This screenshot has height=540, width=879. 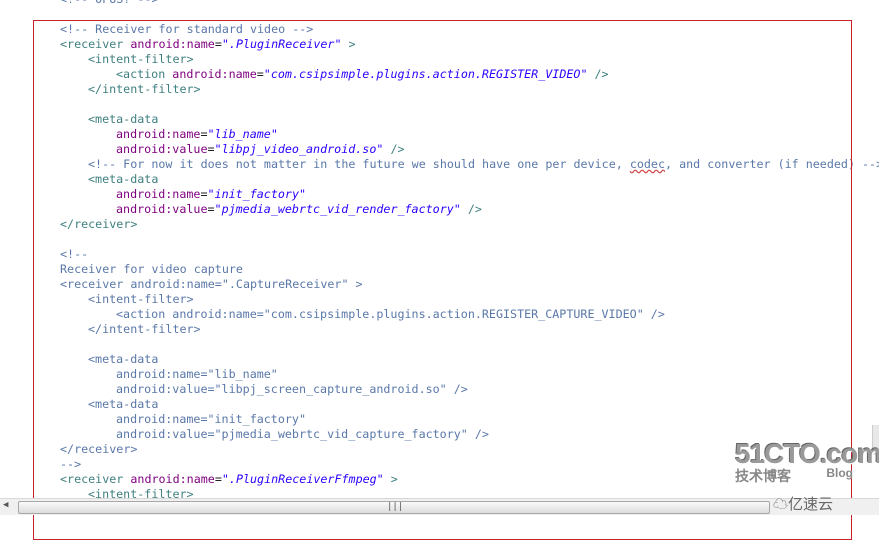 What do you see at coordinates (5, 505) in the screenshot?
I see `scroll-left-arrow-icon: ◀` at bounding box center [5, 505].